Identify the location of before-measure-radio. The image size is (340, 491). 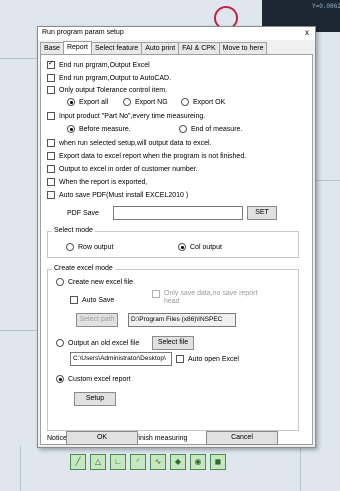
(71, 129).